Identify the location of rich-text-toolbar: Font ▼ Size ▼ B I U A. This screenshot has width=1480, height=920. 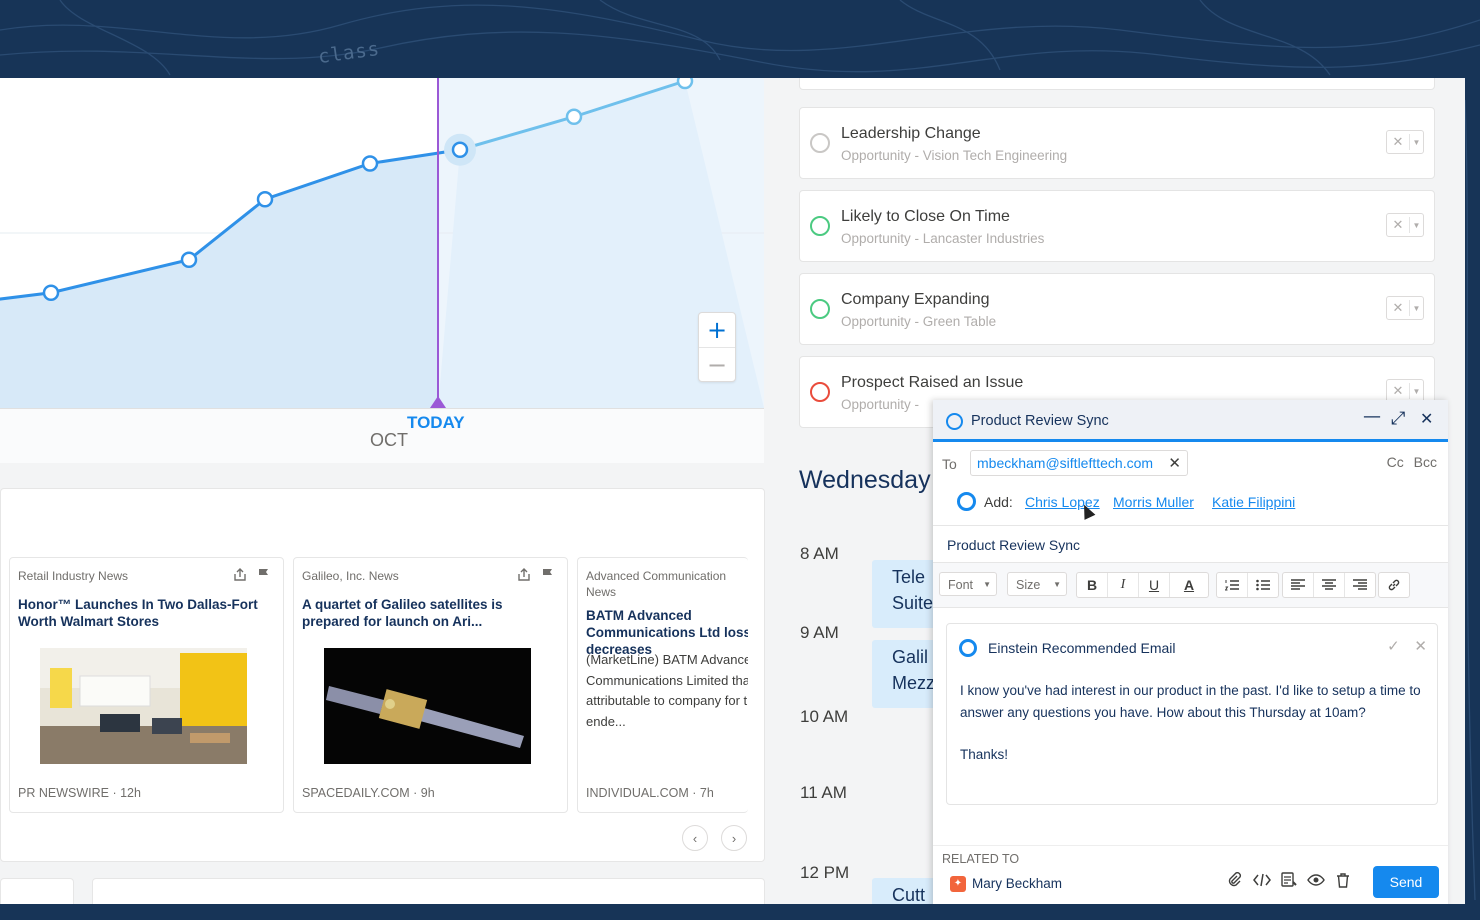
(1190, 585).